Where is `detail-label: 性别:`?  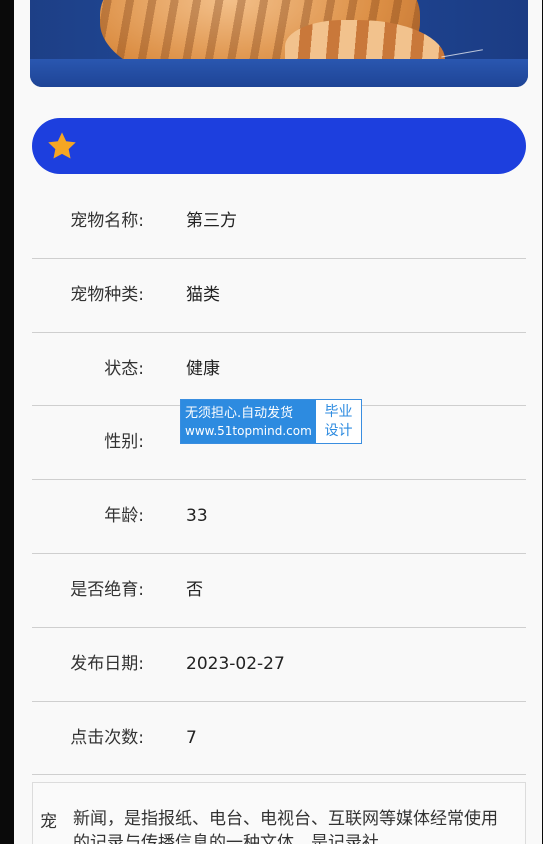 detail-label: 性别: is located at coordinates (124, 442).